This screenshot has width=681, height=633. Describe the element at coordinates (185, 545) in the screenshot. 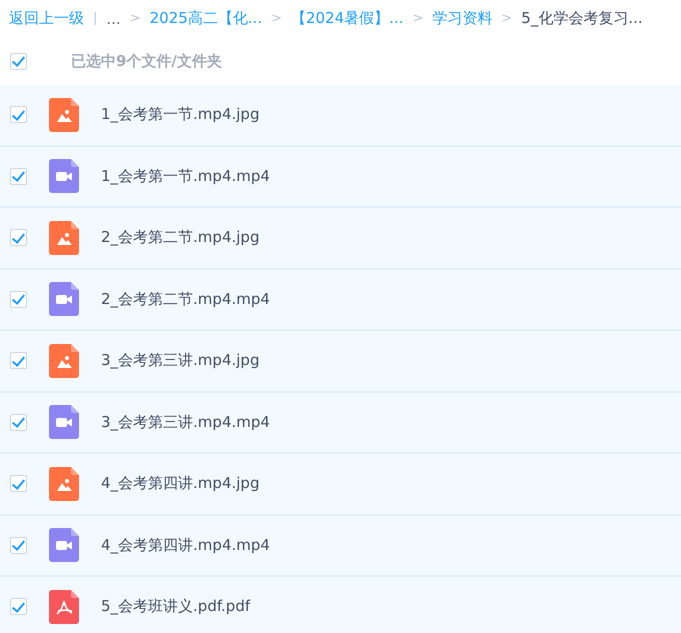

I see `file-name: 4_会考第四讲.mp4.mp4` at that location.